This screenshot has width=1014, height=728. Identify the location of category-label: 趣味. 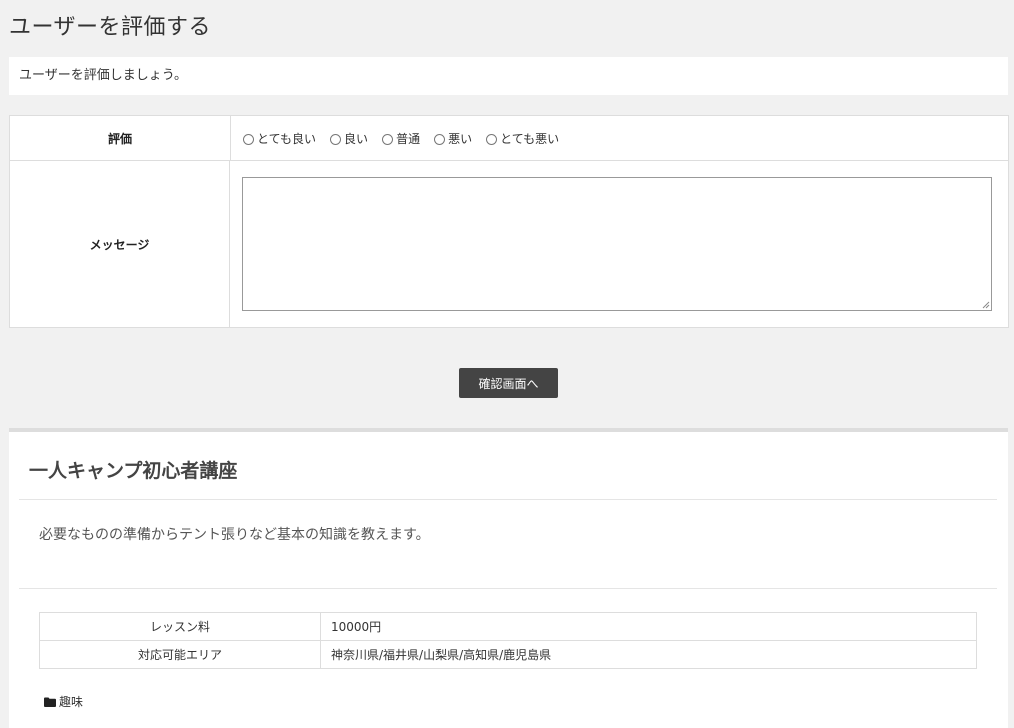
(71, 701).